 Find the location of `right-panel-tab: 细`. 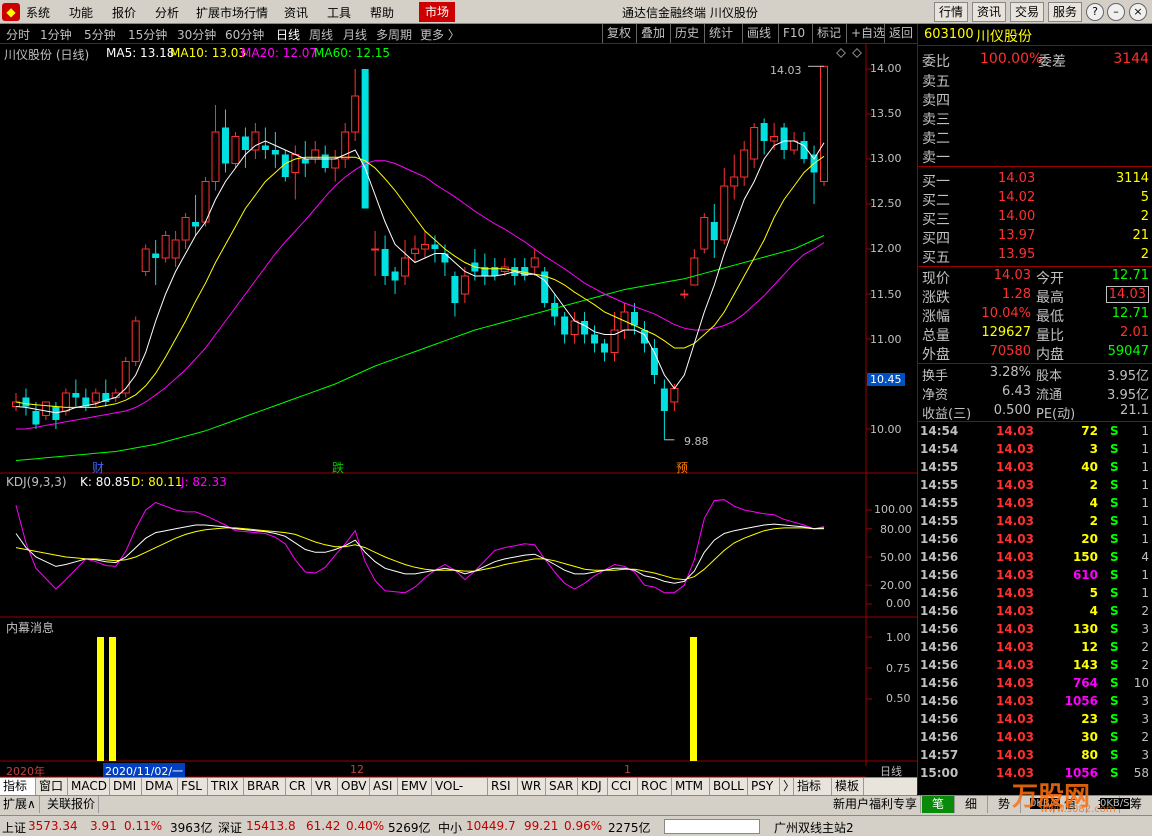

right-panel-tab: 细 is located at coordinates (971, 804).